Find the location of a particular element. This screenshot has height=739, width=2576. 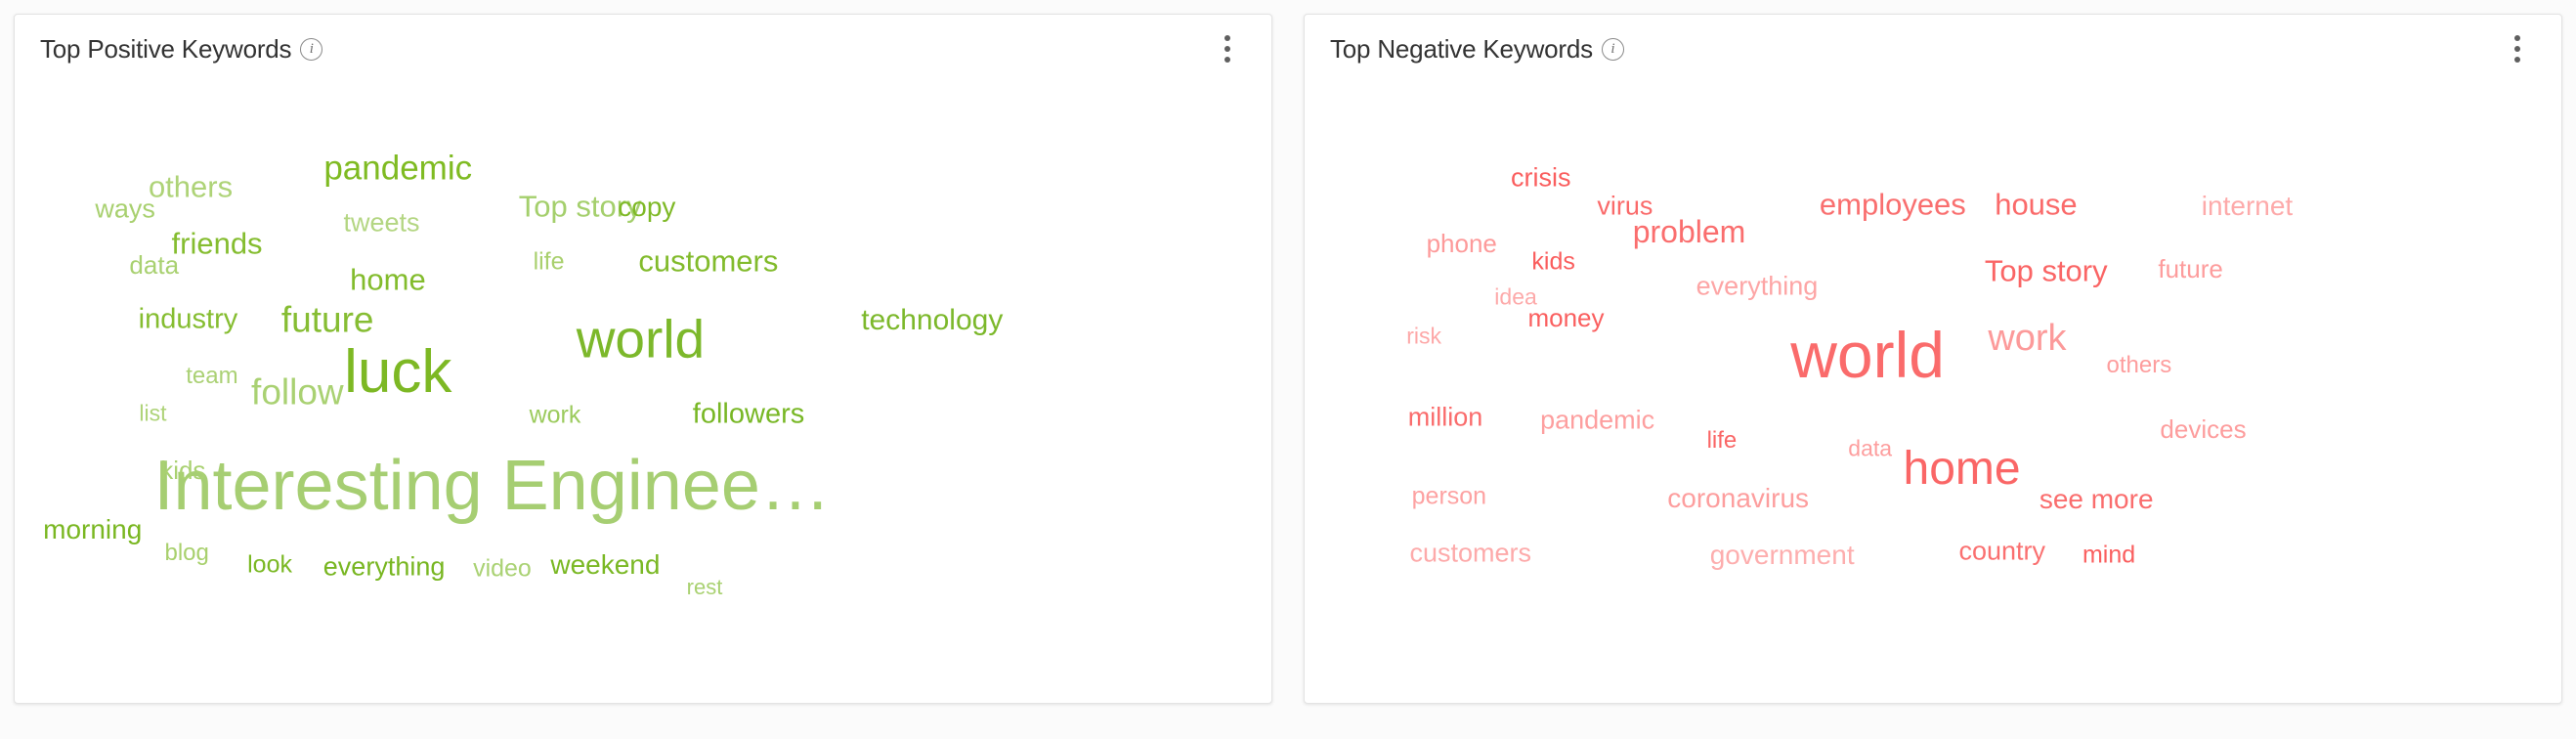

wordcloud-word: see more is located at coordinates (2096, 500).